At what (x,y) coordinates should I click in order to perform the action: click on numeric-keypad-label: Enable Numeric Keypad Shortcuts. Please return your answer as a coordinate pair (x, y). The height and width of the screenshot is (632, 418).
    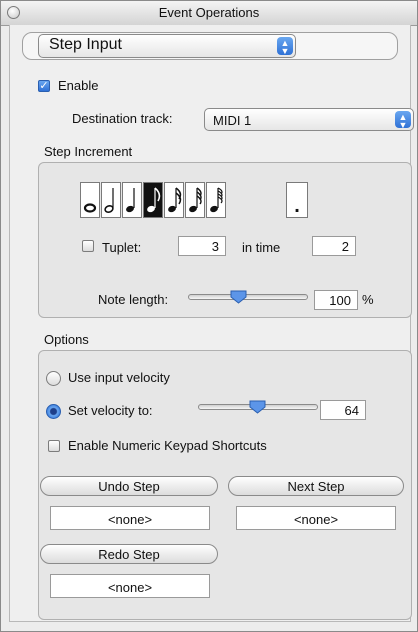
    Looking at the image, I should click on (167, 445).